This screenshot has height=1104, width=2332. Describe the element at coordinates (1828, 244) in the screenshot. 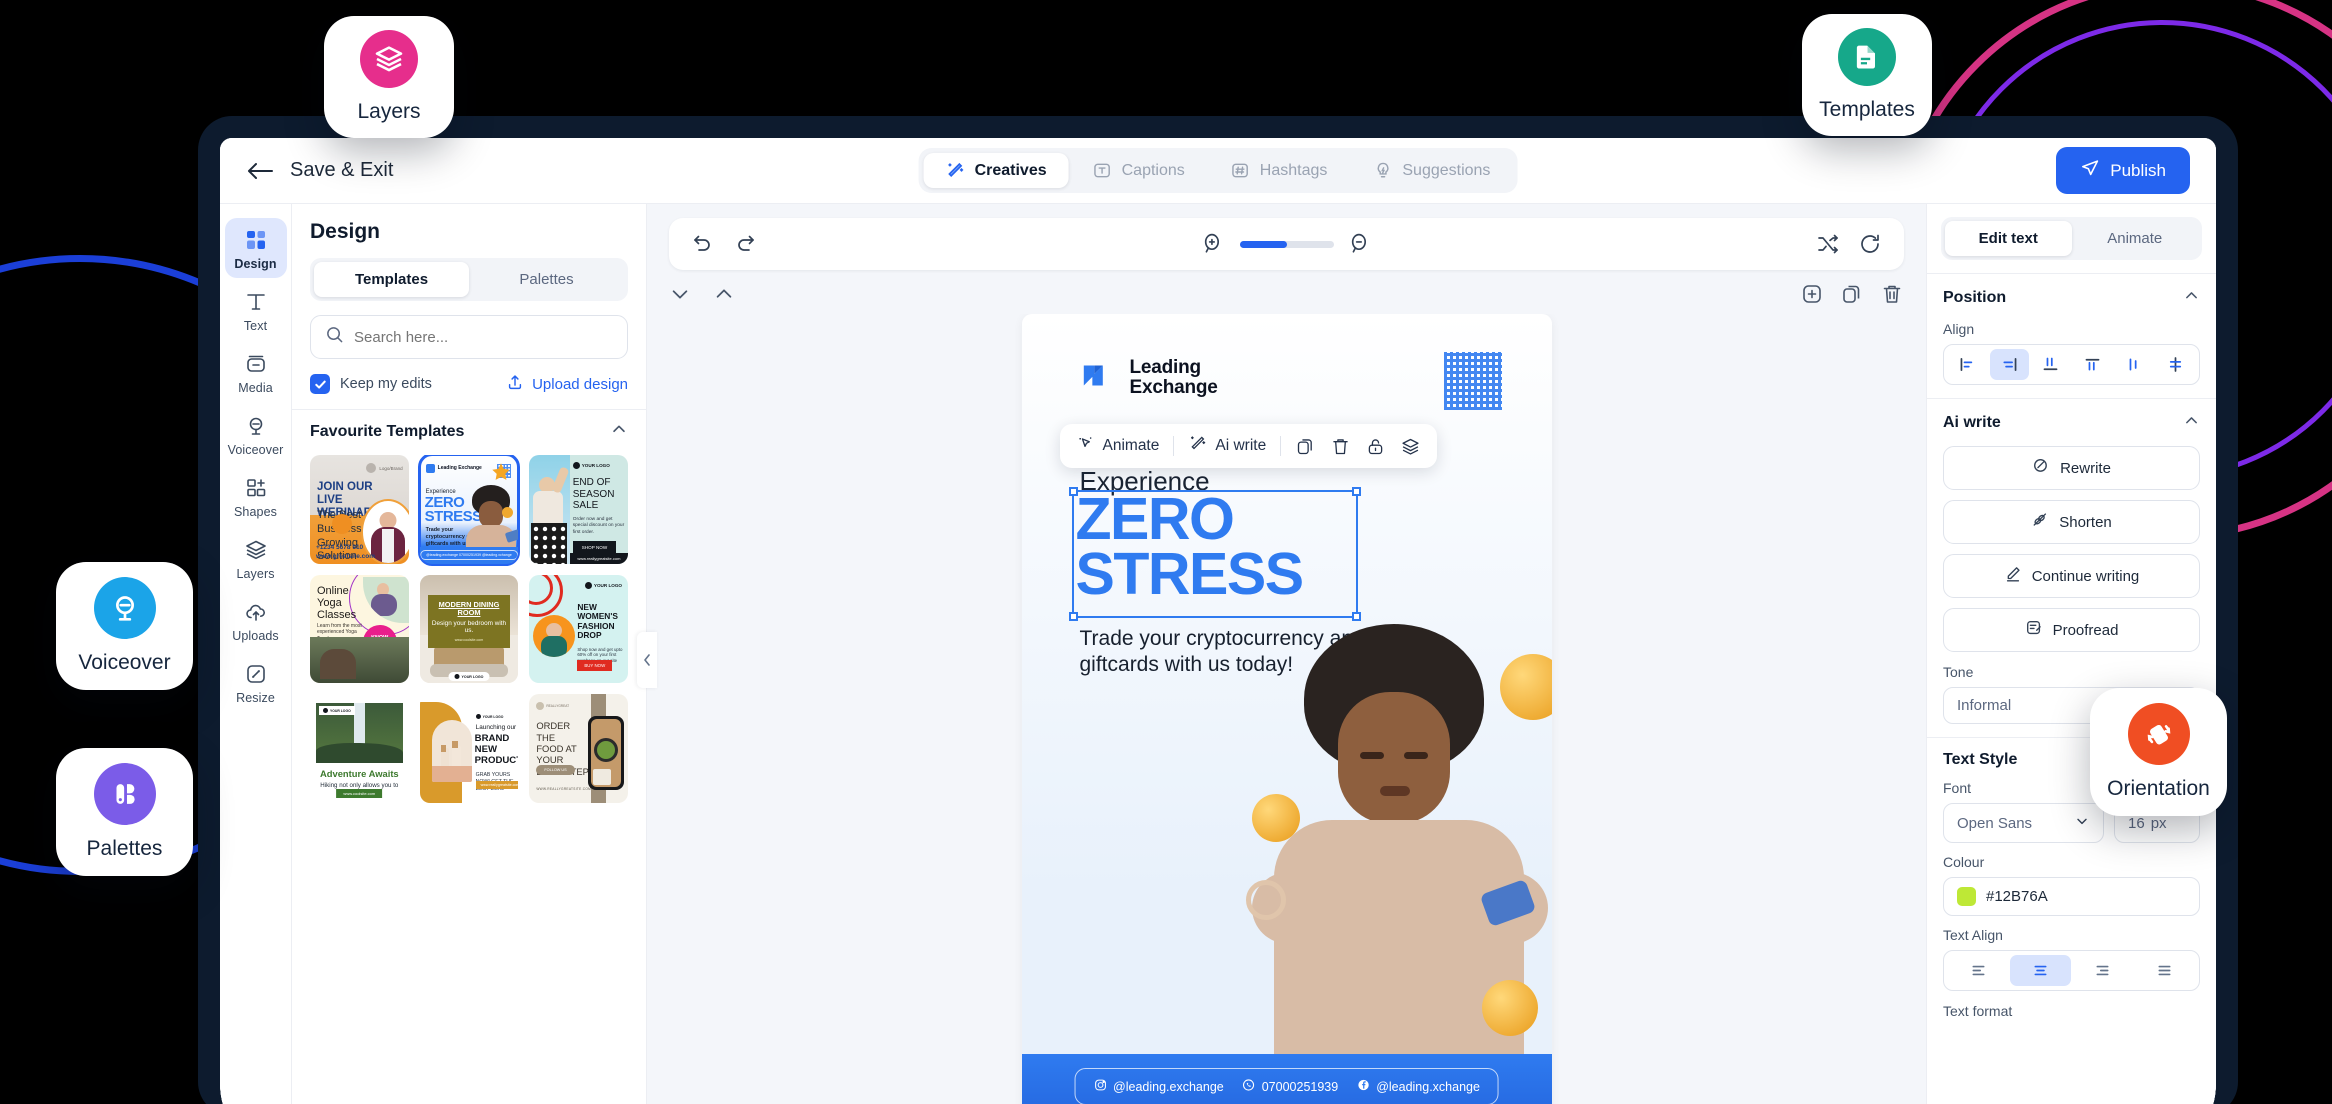

I see `shuffle-icon` at that location.